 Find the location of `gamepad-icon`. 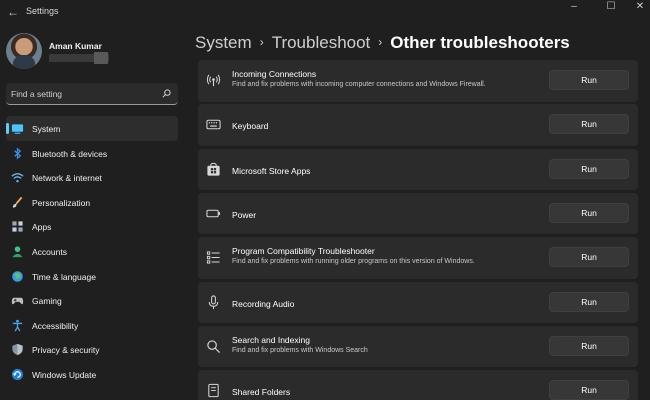

gamepad-icon is located at coordinates (17, 301).